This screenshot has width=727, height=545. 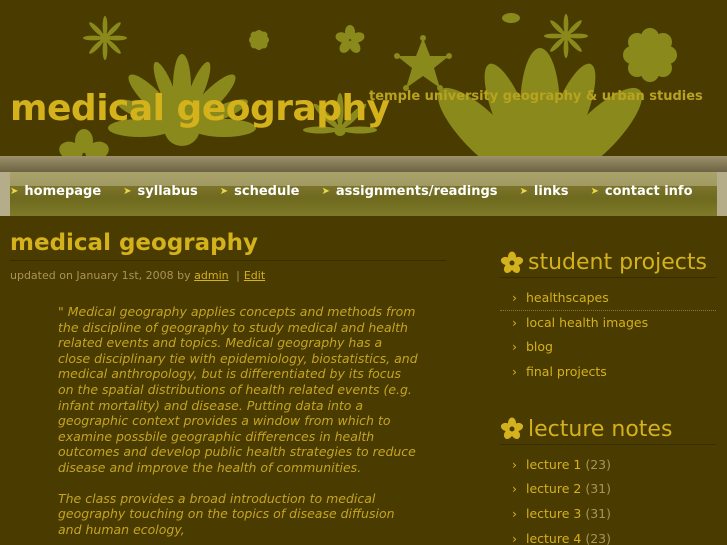 I want to click on site-title: medical geography, so click(x=200, y=108).